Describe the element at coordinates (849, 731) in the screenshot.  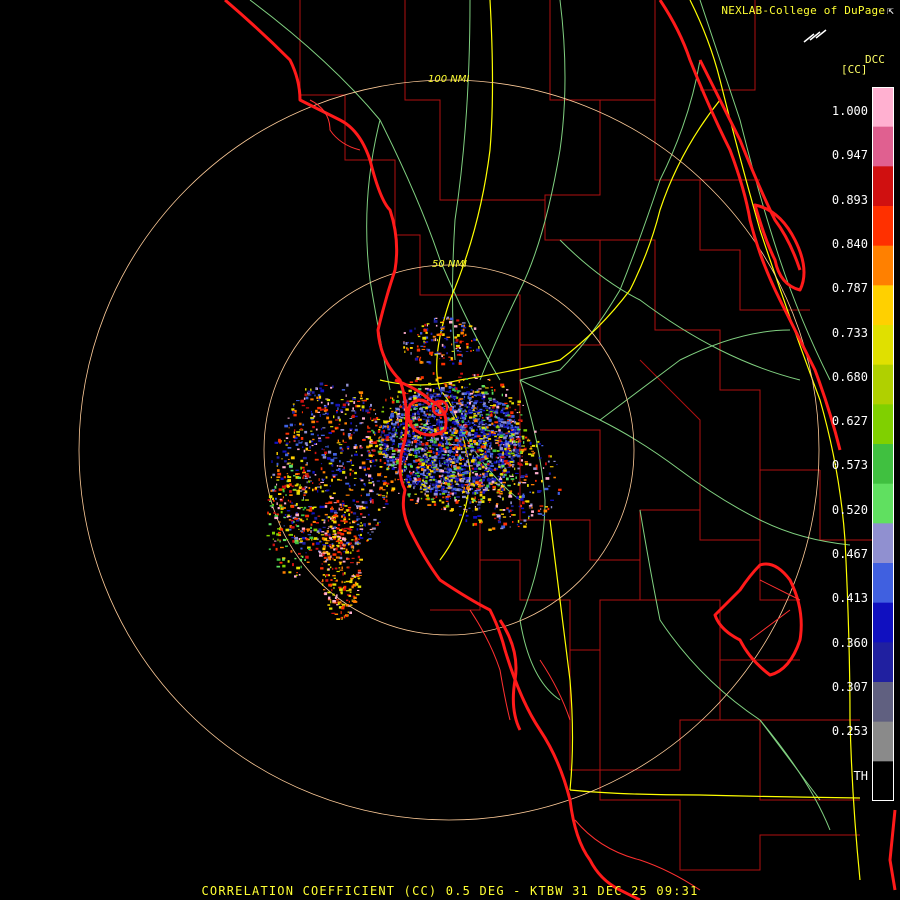
I see `legend-tick-label: 0.253` at that location.